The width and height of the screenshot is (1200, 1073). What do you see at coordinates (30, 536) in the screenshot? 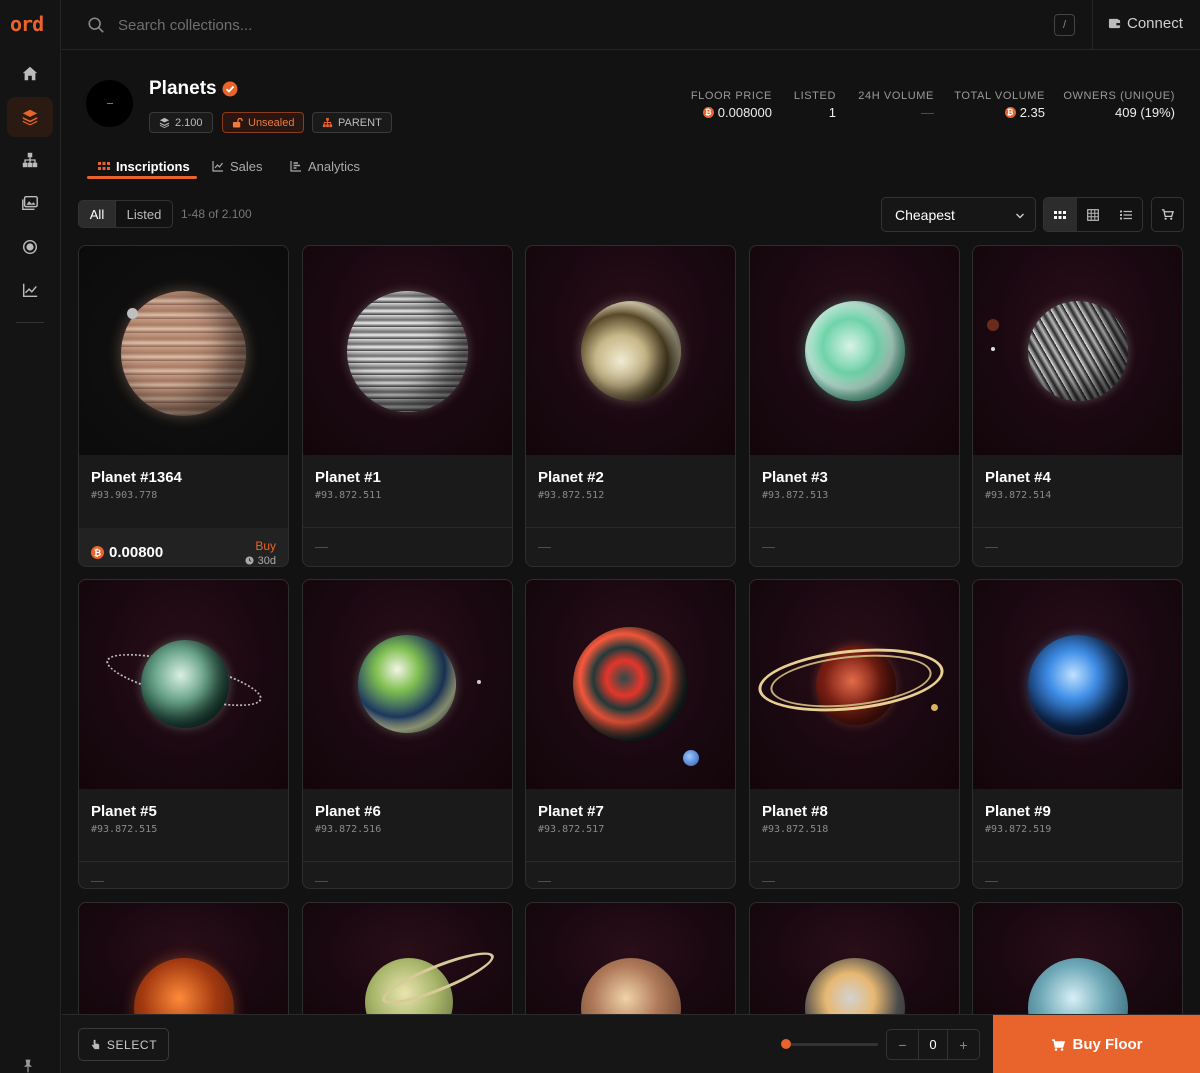
I see `sidebar: ord` at bounding box center [30, 536].